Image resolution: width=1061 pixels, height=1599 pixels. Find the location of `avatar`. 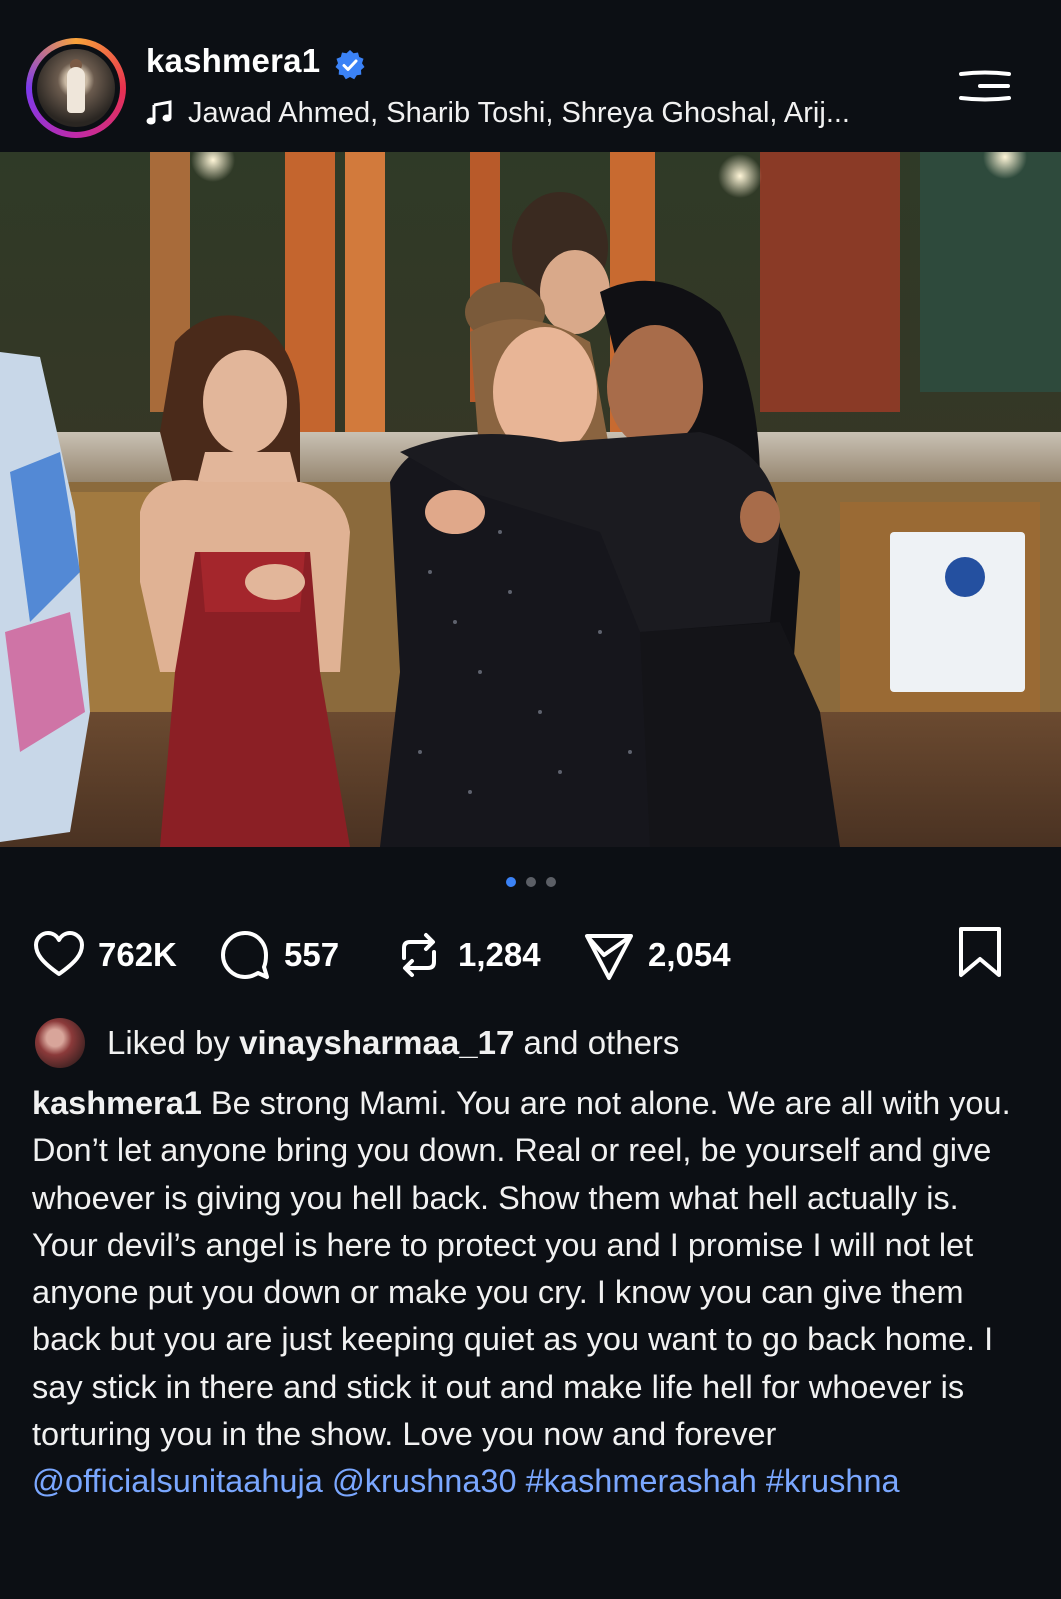

avatar is located at coordinates (76, 88).